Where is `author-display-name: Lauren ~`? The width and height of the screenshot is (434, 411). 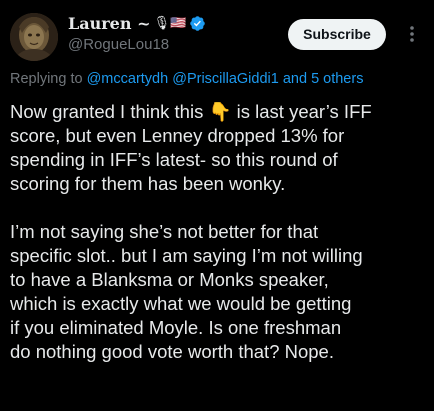
author-display-name: Lauren ~ is located at coordinates (109, 23).